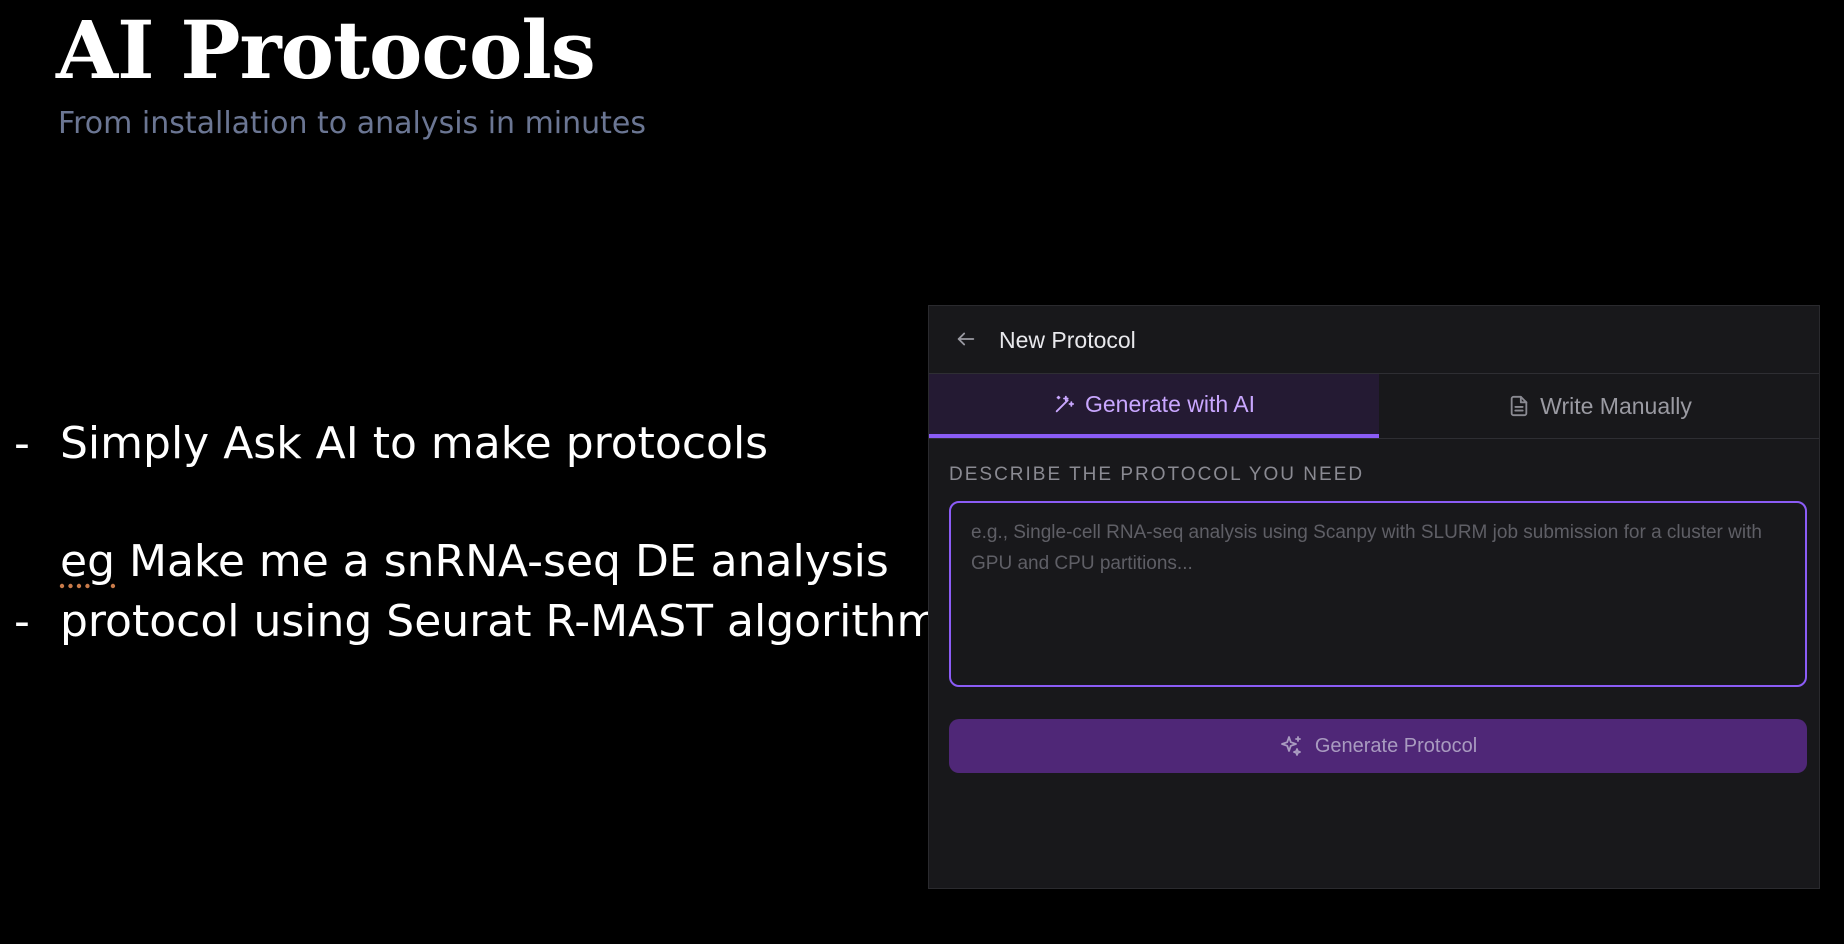 This screenshot has width=1844, height=944. What do you see at coordinates (1378, 594) in the screenshot?
I see `protocol-description-input` at bounding box center [1378, 594].